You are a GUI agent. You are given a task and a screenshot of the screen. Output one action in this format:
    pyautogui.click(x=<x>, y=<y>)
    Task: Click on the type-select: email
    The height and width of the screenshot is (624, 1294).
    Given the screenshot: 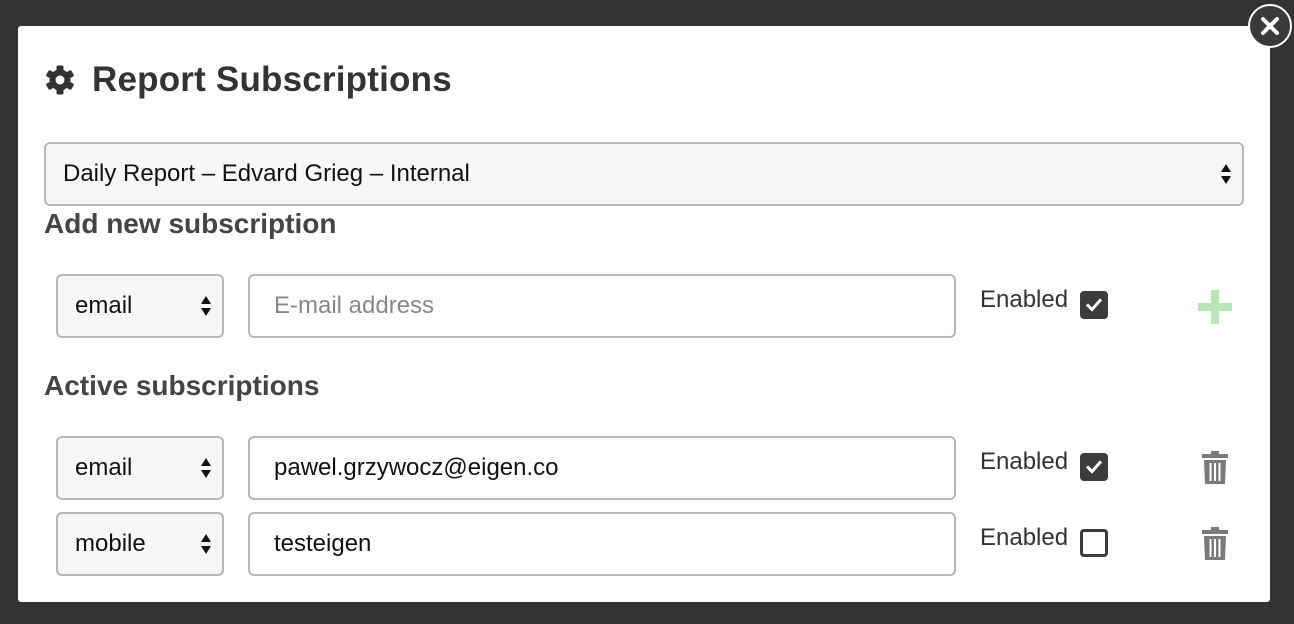 What is the action you would take?
    pyautogui.click(x=140, y=468)
    